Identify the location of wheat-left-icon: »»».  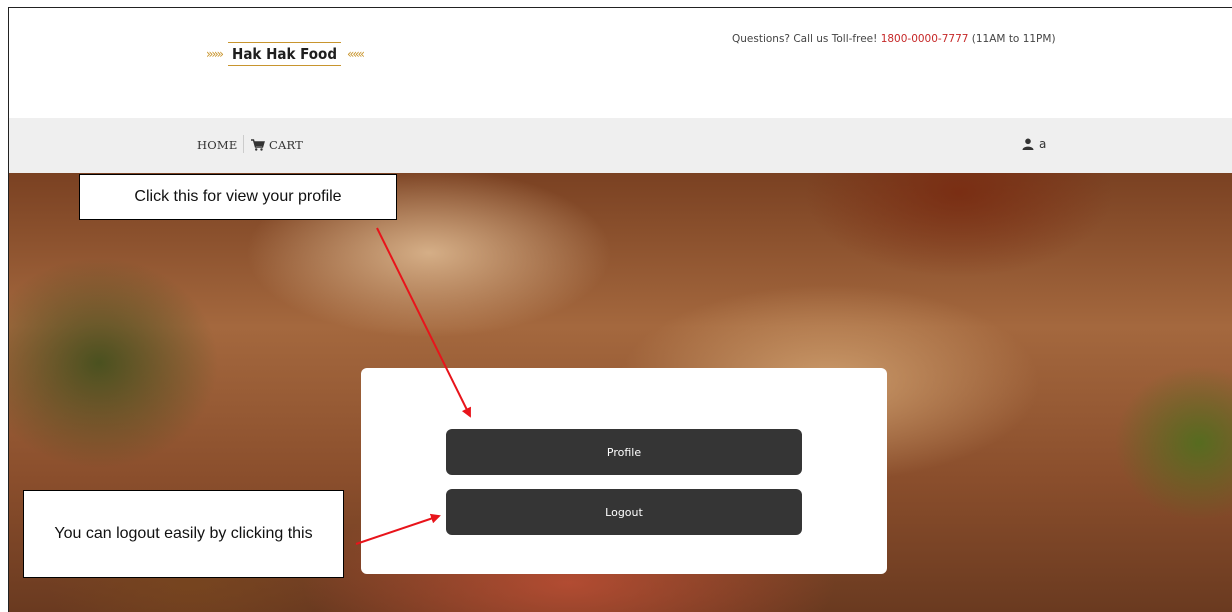
(215, 54).